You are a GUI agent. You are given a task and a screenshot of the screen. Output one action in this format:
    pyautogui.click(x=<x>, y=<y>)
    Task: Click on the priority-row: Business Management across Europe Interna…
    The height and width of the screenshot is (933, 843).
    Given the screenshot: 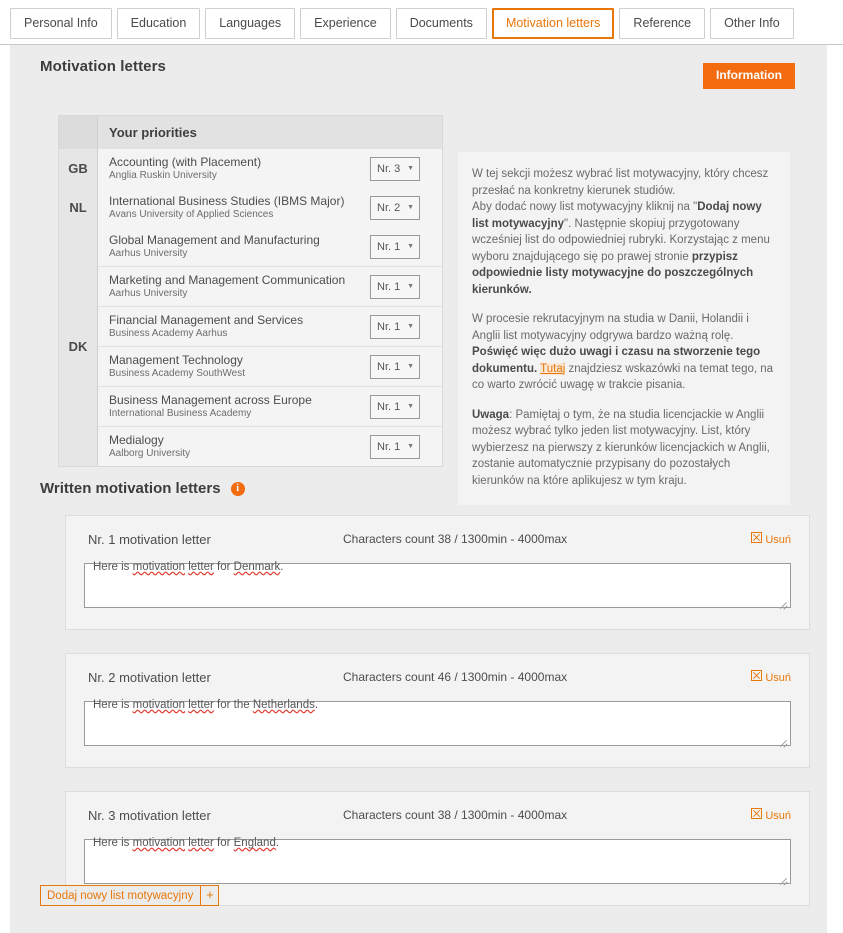 What is the action you would take?
    pyautogui.click(x=270, y=407)
    